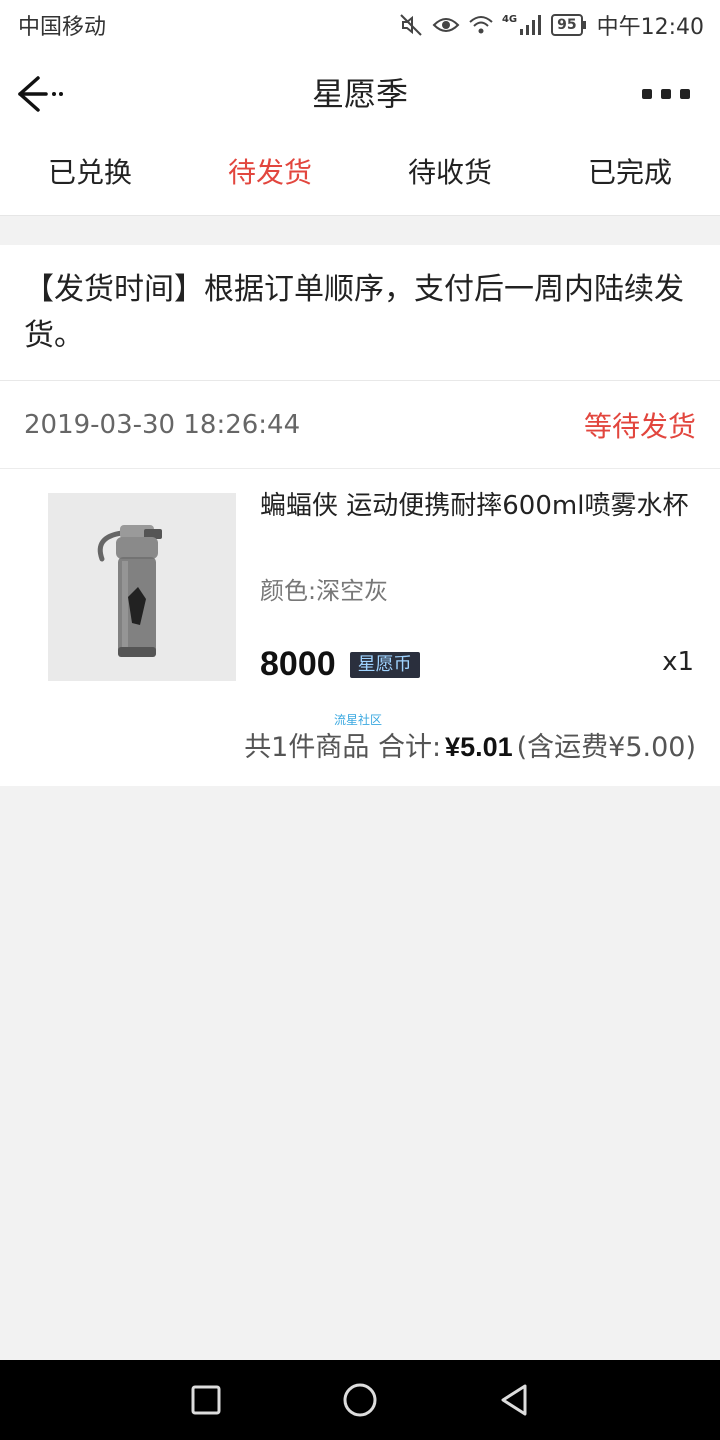 This screenshot has width=720, height=1440. Describe the element at coordinates (360, 425) in the screenshot. I see `order-header: 2019-03-30 18:26:44 等待发货` at that location.